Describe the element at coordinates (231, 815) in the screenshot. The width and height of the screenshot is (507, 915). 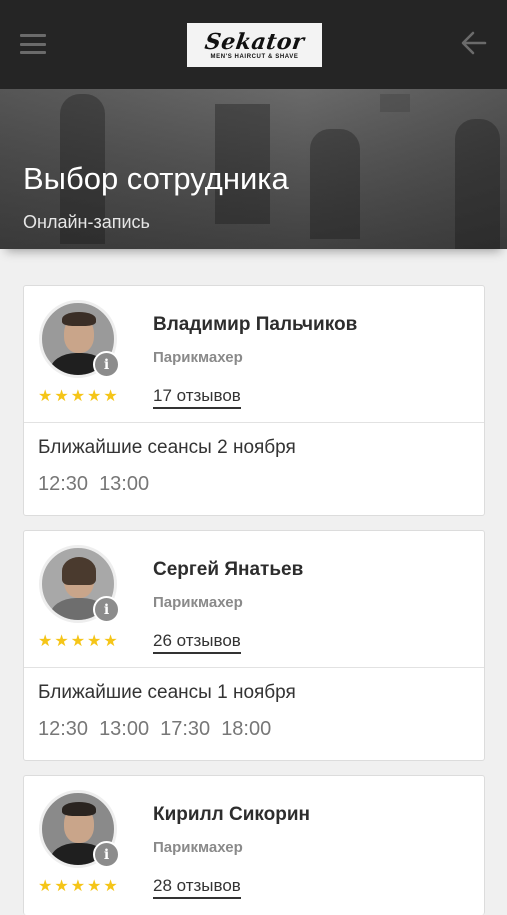
I see `employee-name: Кирилл Сикорин` at that location.